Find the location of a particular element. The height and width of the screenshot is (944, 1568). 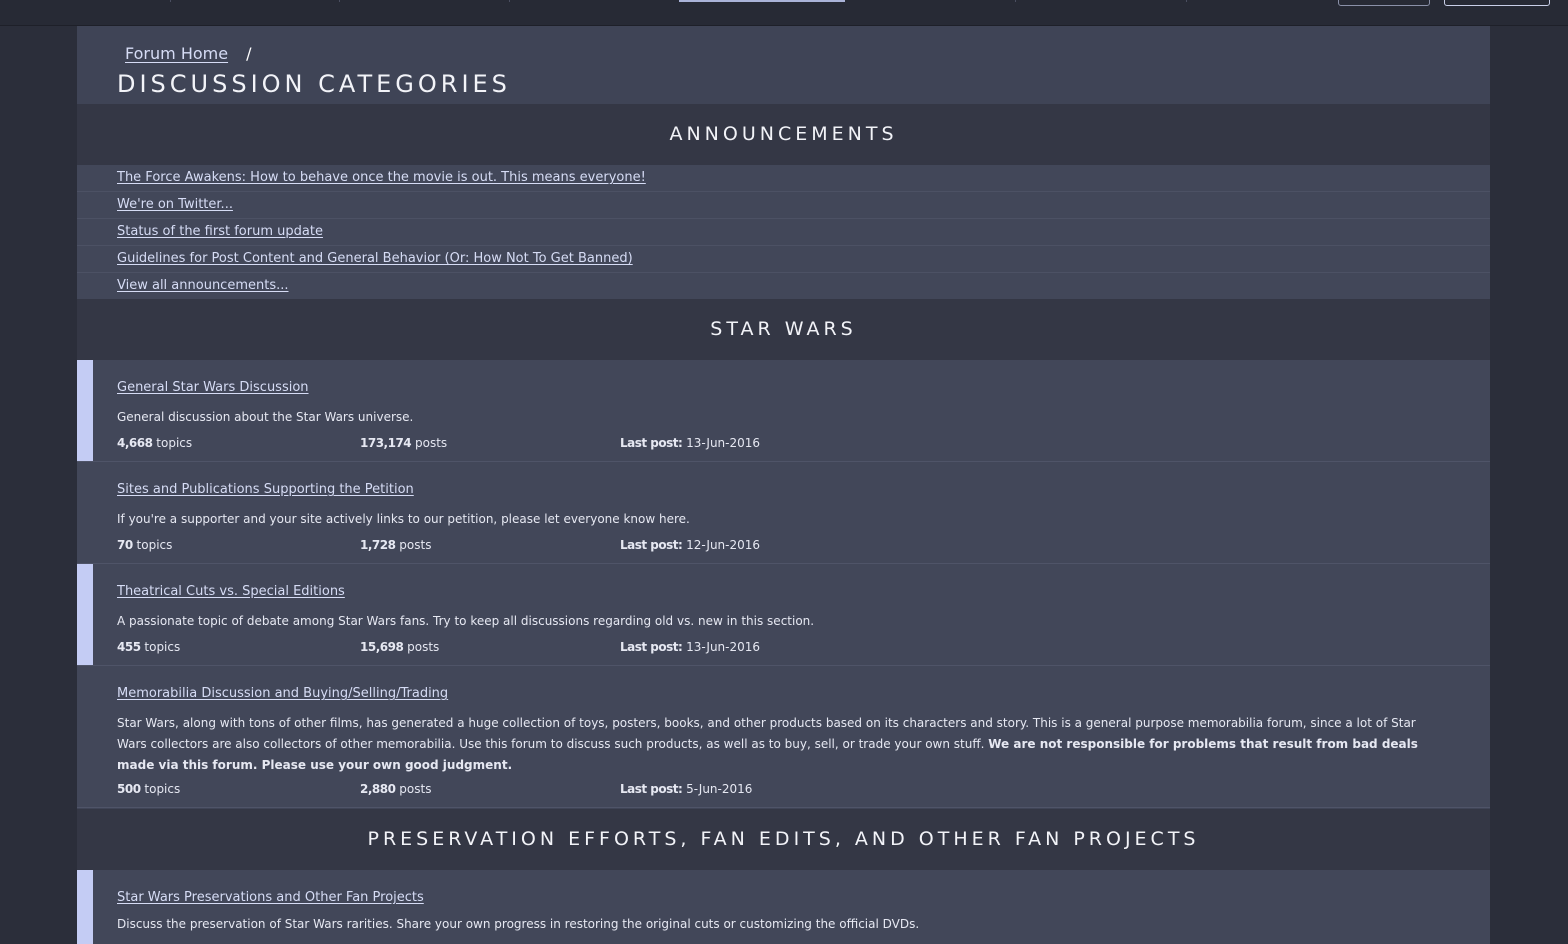

topics-count-value: 70 is located at coordinates (125, 545).